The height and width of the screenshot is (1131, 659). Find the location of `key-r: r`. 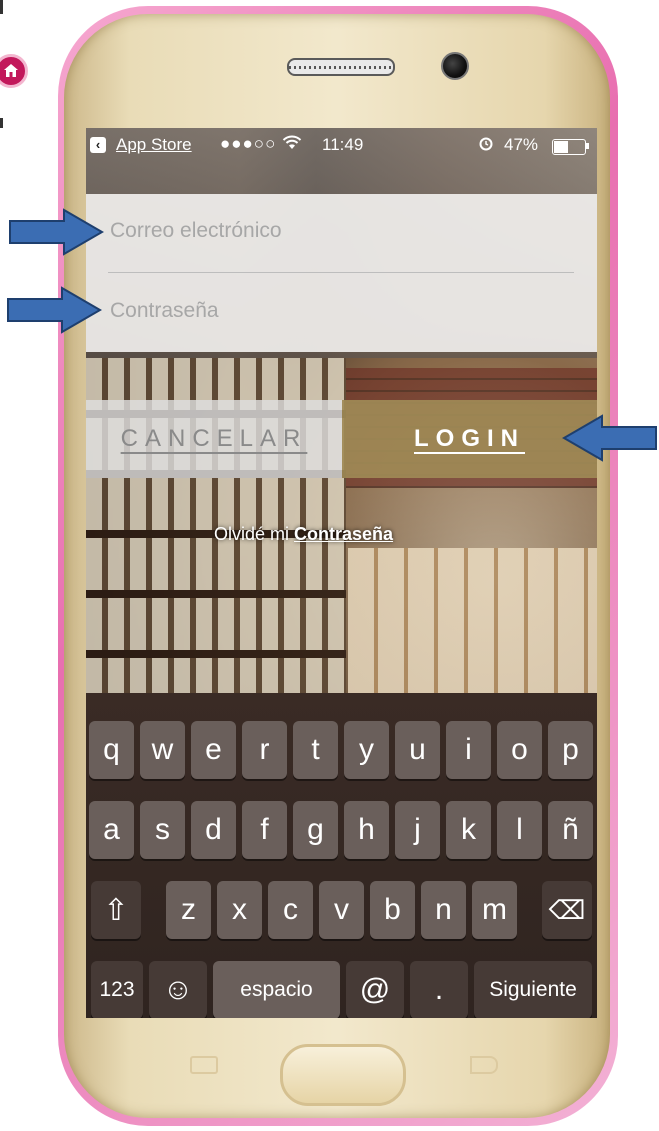

key-r: r is located at coordinates (264, 750).